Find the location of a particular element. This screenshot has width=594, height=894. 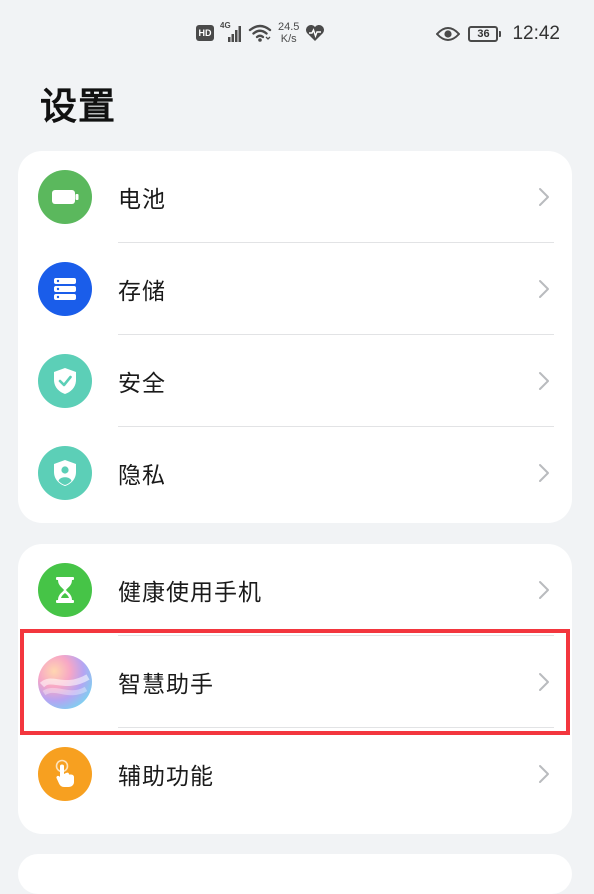

page-title: 设置 is located at coordinates (78, 106).